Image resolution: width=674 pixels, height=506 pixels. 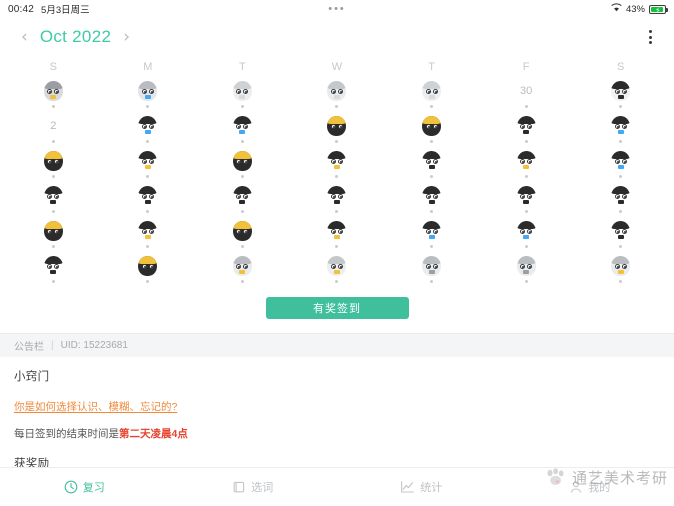 I want to click on calendar-day-cell: 30, so click(x=526, y=95).